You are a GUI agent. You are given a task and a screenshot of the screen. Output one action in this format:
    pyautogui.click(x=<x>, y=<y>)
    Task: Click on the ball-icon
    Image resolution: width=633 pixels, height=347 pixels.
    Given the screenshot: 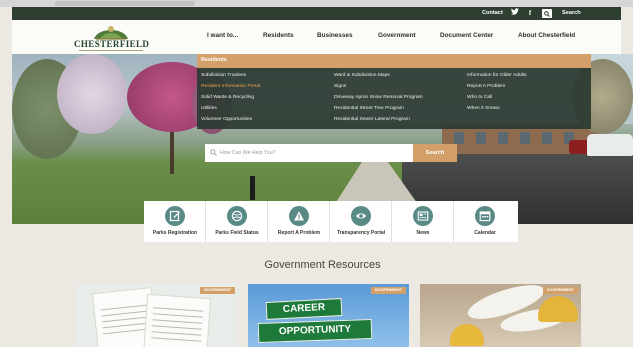 What is the action you would take?
    pyautogui.click(x=237, y=216)
    